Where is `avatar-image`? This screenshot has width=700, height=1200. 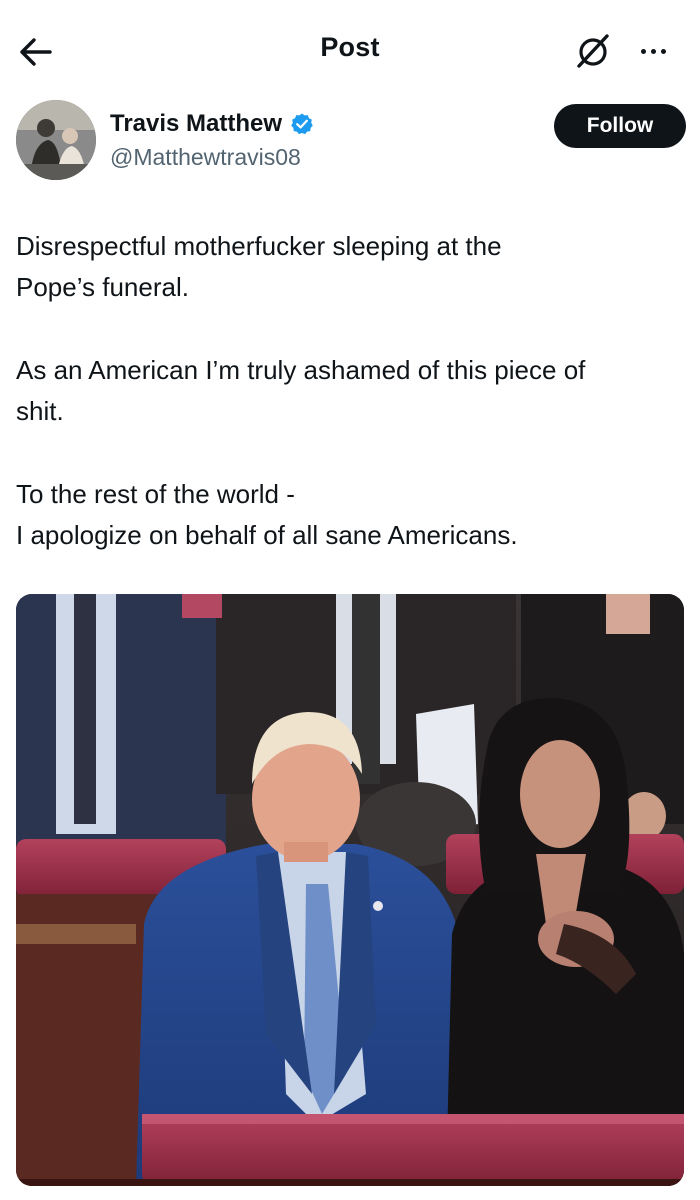
avatar-image is located at coordinates (56, 140).